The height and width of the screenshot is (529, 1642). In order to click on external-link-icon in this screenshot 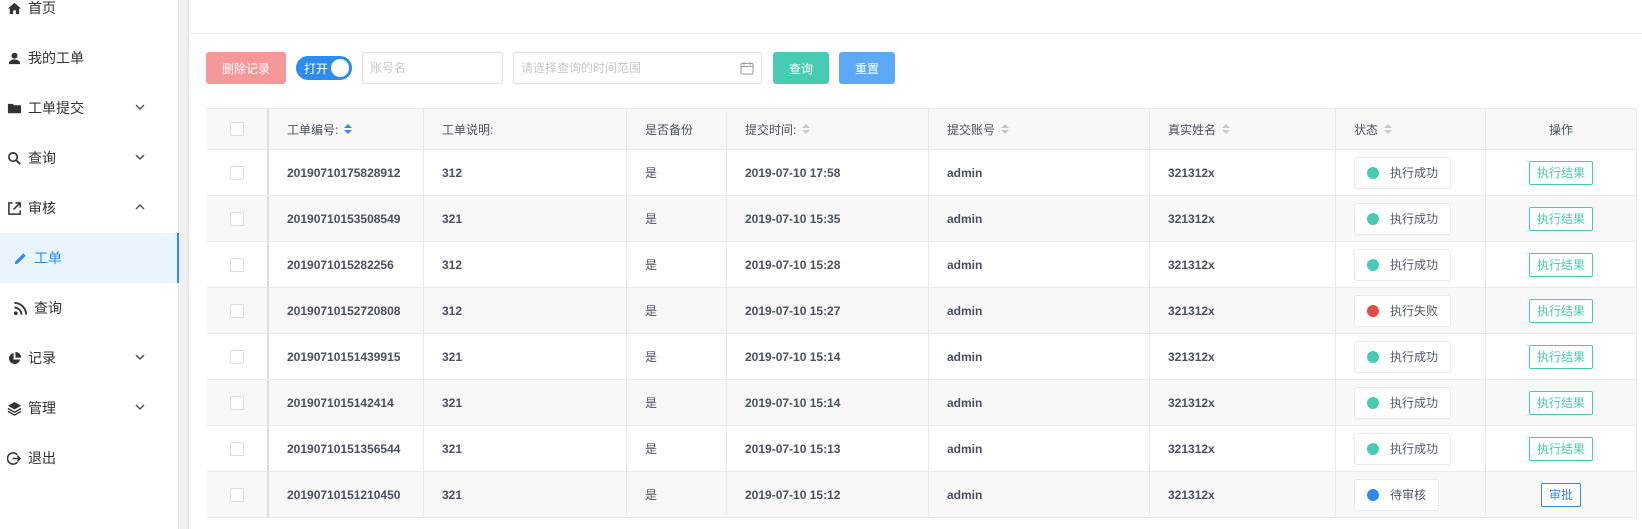, I will do `click(14, 208)`.